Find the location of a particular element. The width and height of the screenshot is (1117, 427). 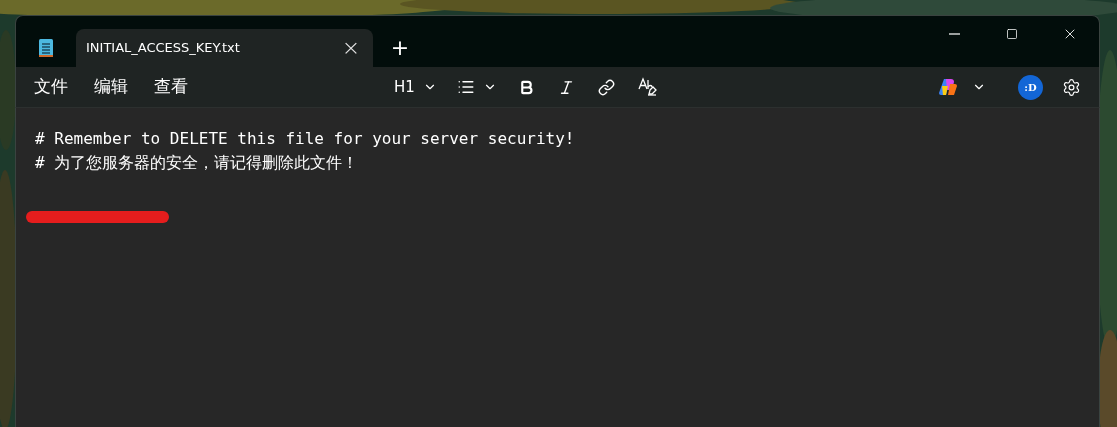

link-icon is located at coordinates (607, 87).